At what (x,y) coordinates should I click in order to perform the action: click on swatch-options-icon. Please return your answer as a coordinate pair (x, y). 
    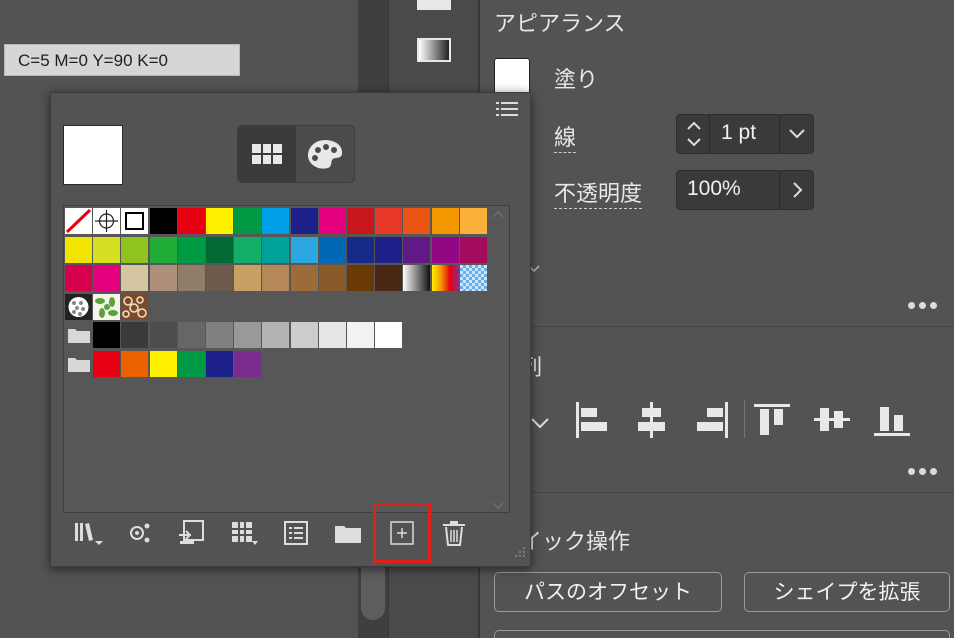
    Looking at the image, I should click on (244, 533).